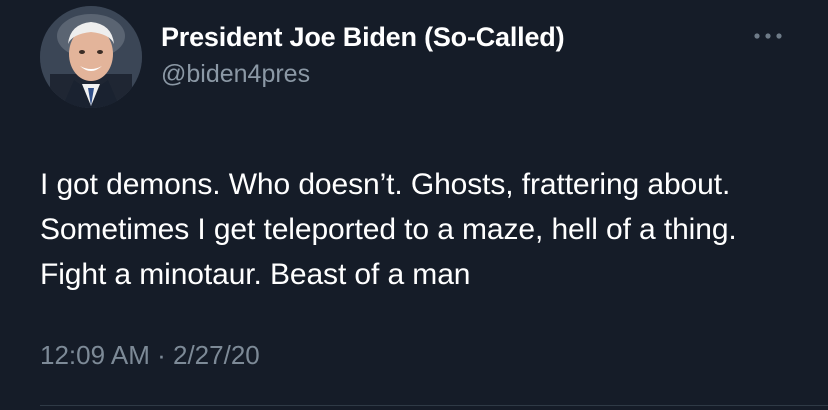 This screenshot has height=410, width=828. What do you see at coordinates (216, 355) in the screenshot?
I see `tweet-date: 2/27/20` at bounding box center [216, 355].